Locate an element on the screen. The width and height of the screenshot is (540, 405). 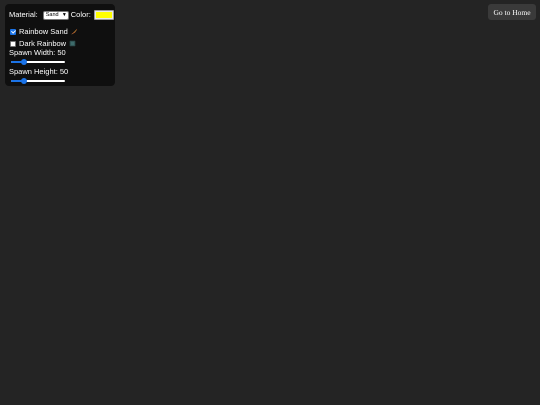
color-label: Color: is located at coordinates (80, 14).